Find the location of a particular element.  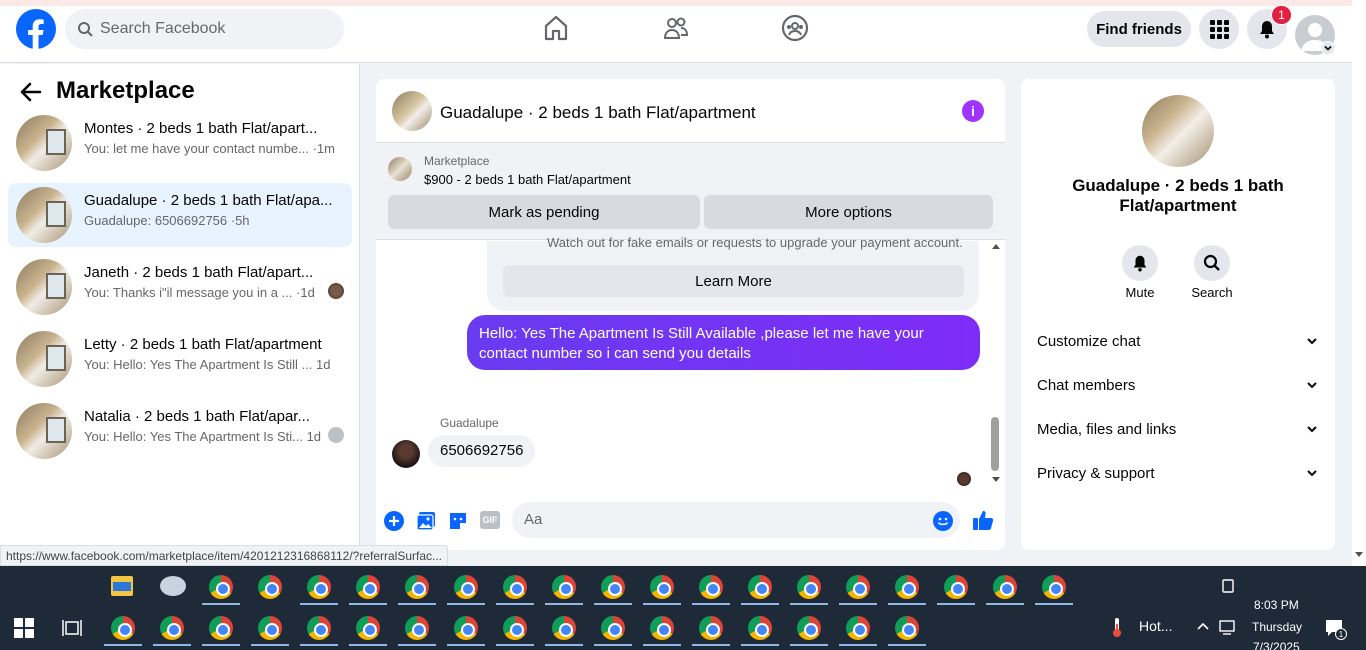

chat-members-section: Chat members is located at coordinates (1178, 385).